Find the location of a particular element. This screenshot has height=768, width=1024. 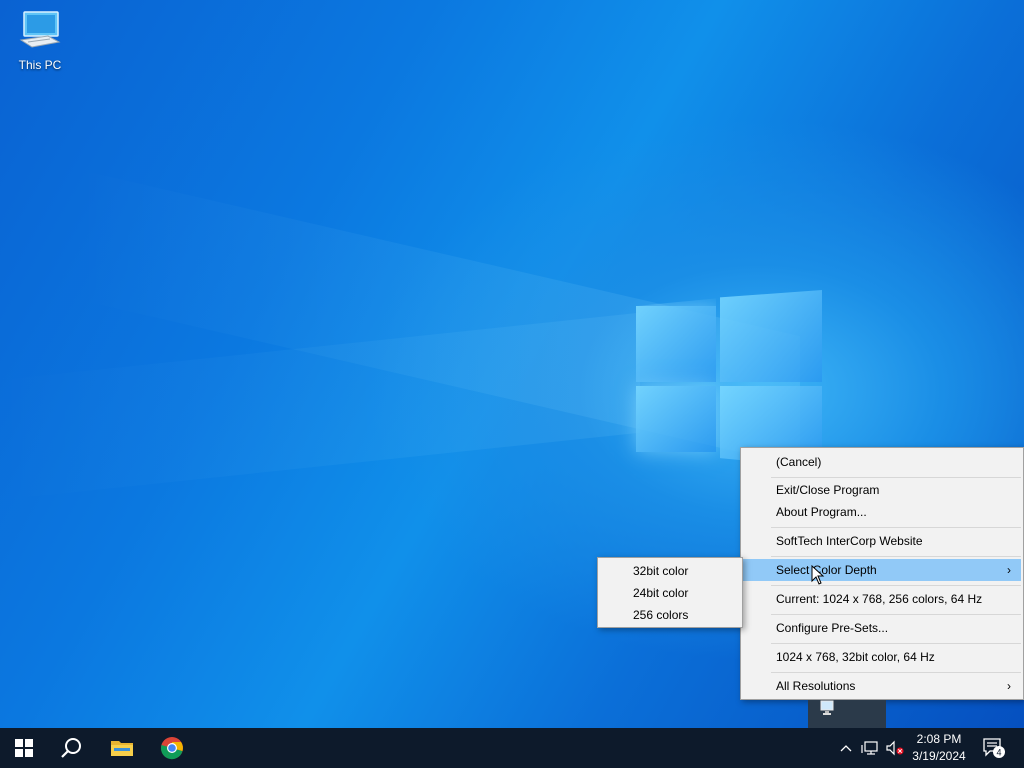

windows-wallpaper-logo is located at coordinates (729, 378).